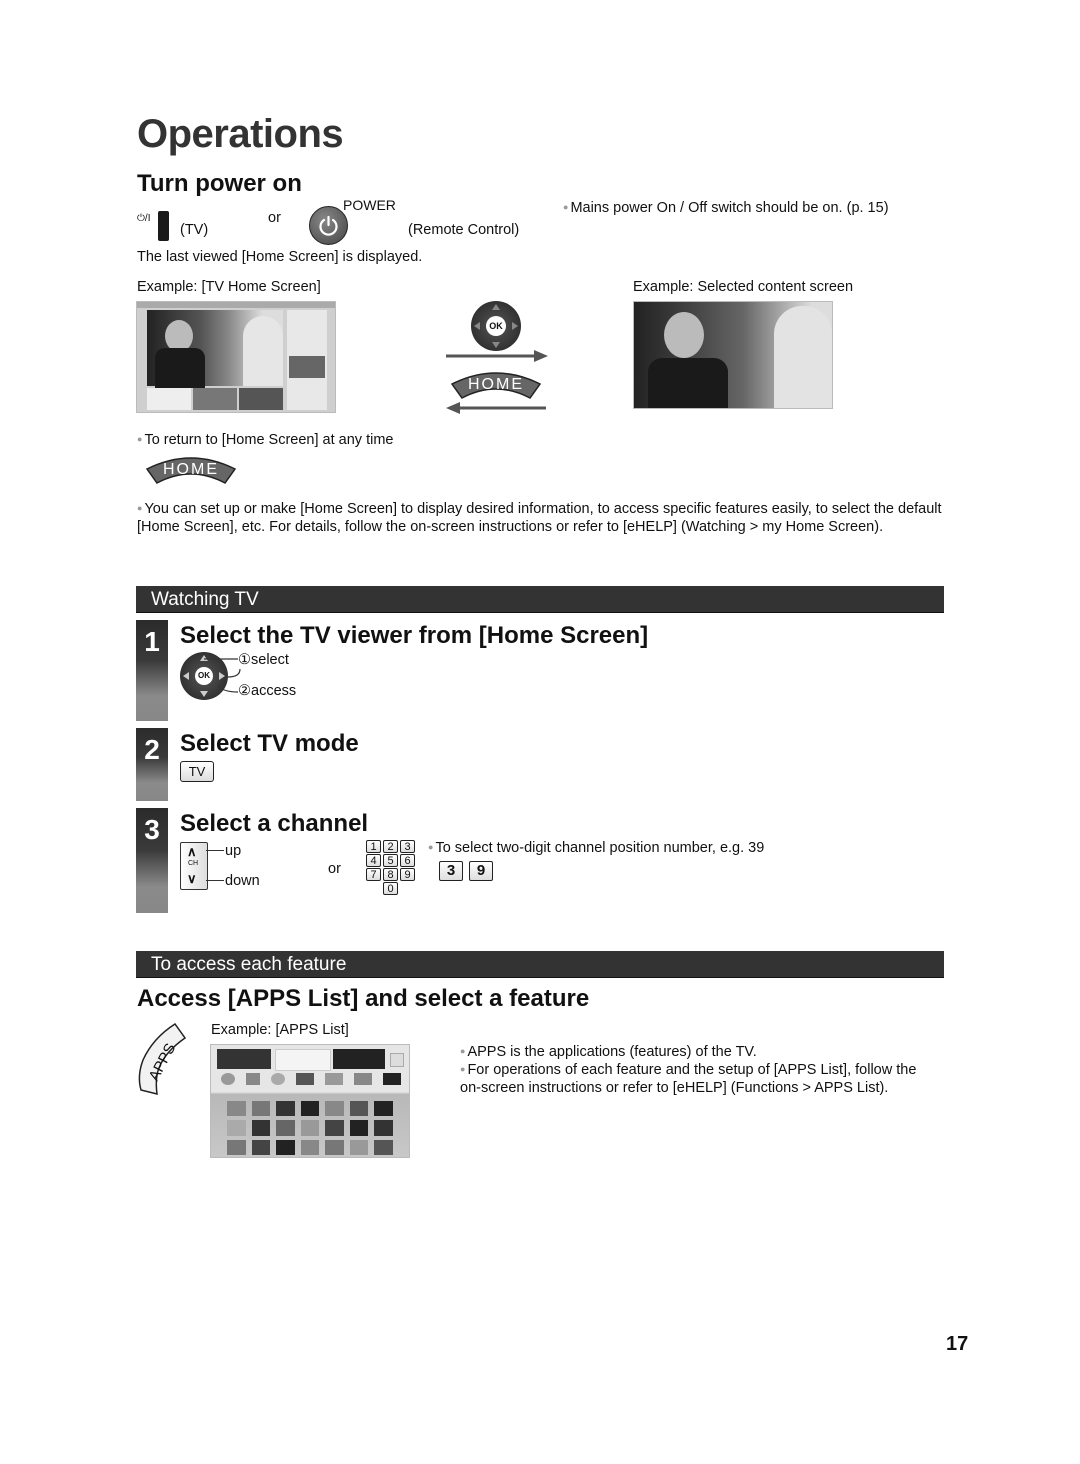  Describe the element at coordinates (229, 287) in the screenshot. I see `example-home-label: Example: [TV Home Screen]` at that location.